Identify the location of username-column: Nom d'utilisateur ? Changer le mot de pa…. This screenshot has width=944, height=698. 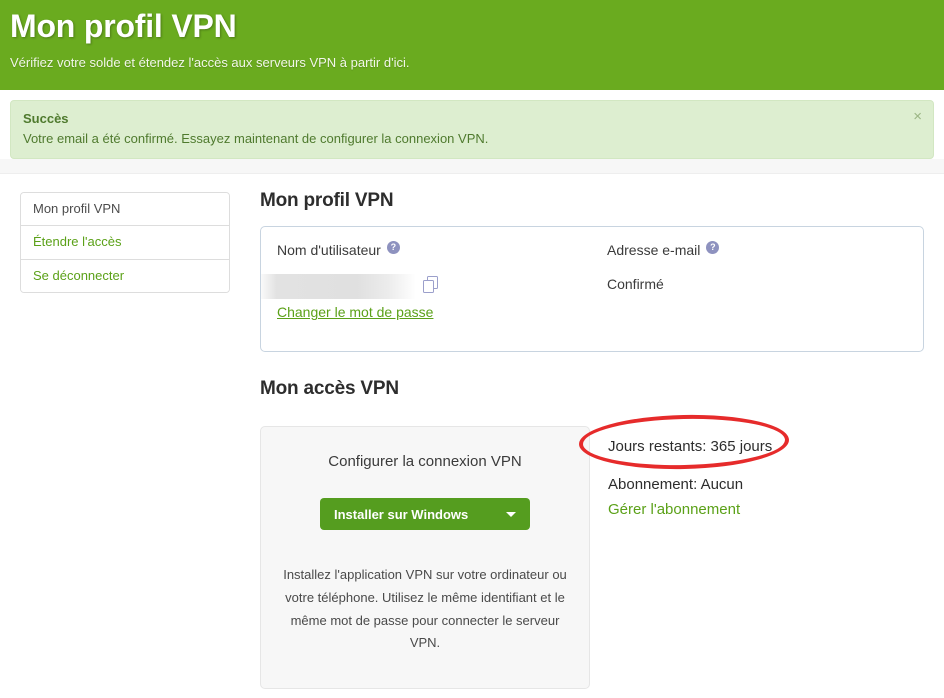
(427, 289).